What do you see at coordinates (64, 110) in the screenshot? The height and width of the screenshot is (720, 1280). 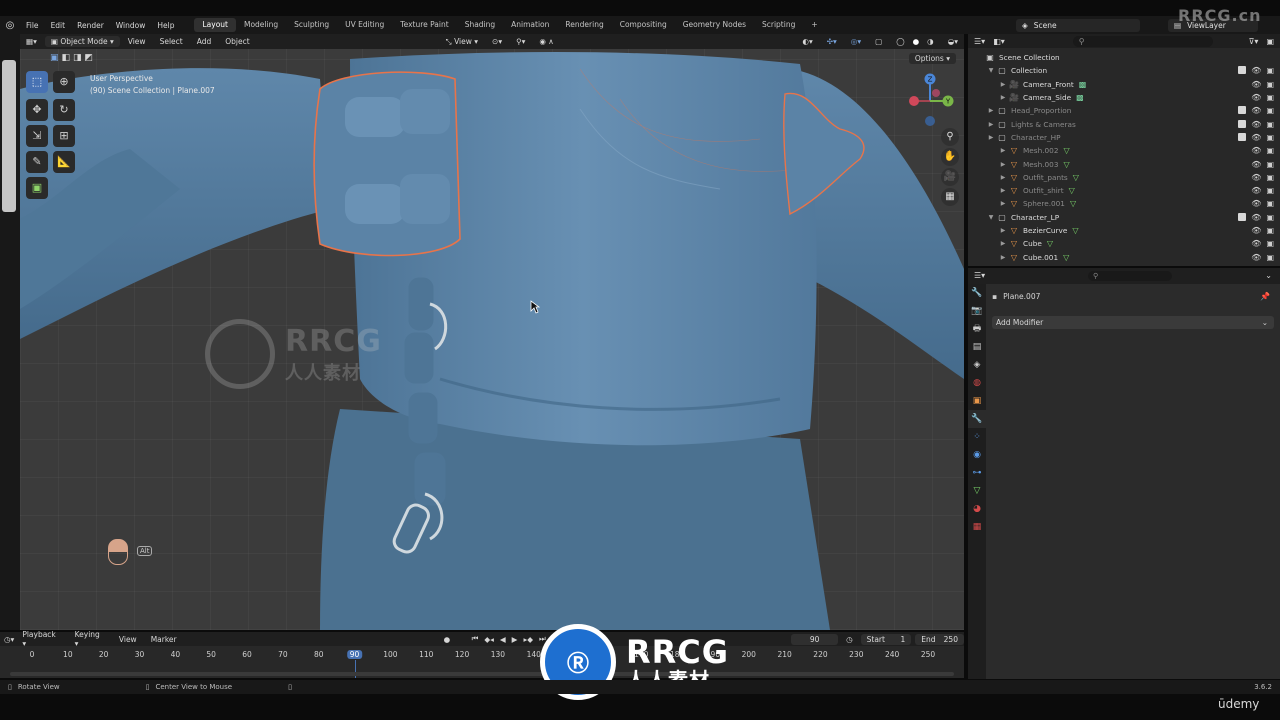 I see `rotate-tool-icon: ↻` at bounding box center [64, 110].